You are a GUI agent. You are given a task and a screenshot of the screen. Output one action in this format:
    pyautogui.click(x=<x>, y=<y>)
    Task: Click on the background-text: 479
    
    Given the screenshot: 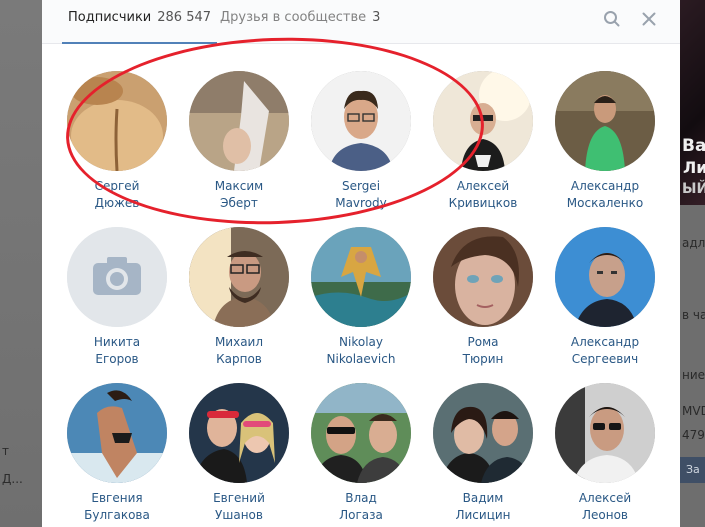 What is the action you would take?
    pyautogui.click(x=693, y=435)
    